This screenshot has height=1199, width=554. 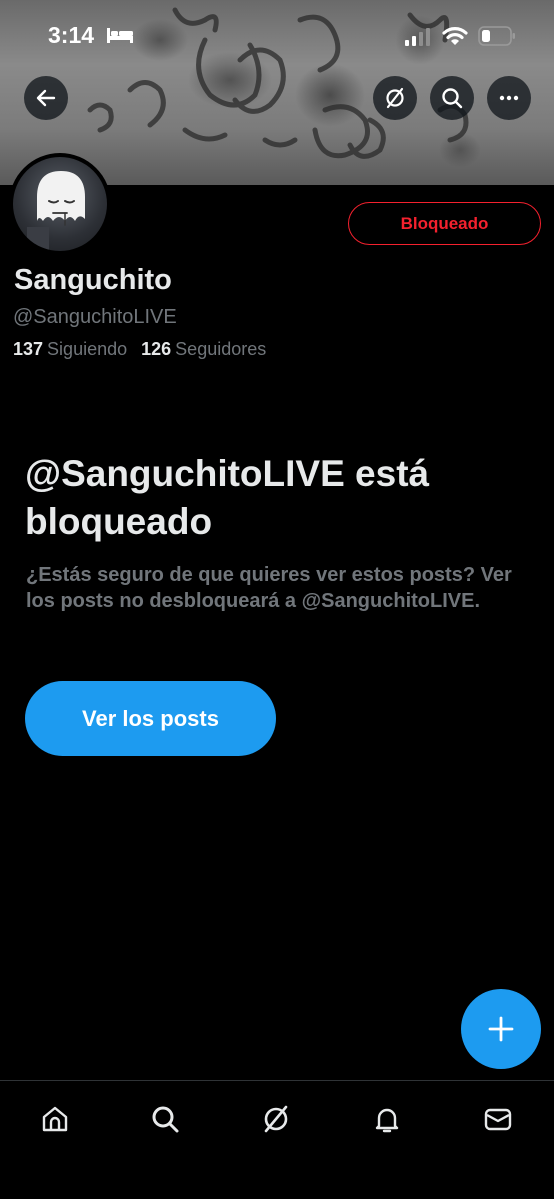 I want to click on plus-icon, so click(x=501, y=1029).